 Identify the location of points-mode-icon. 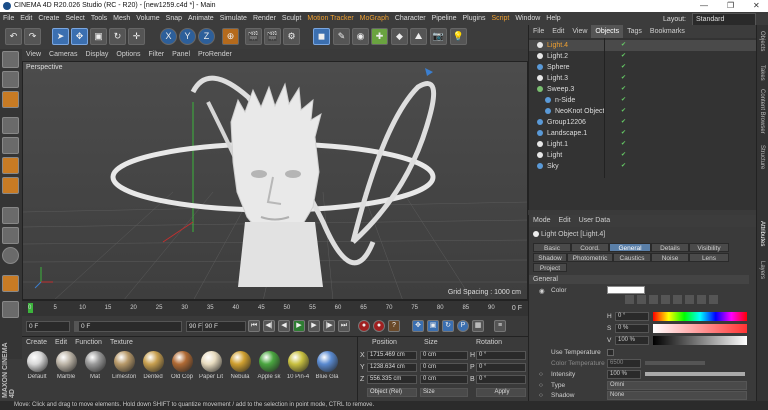
(10, 145).